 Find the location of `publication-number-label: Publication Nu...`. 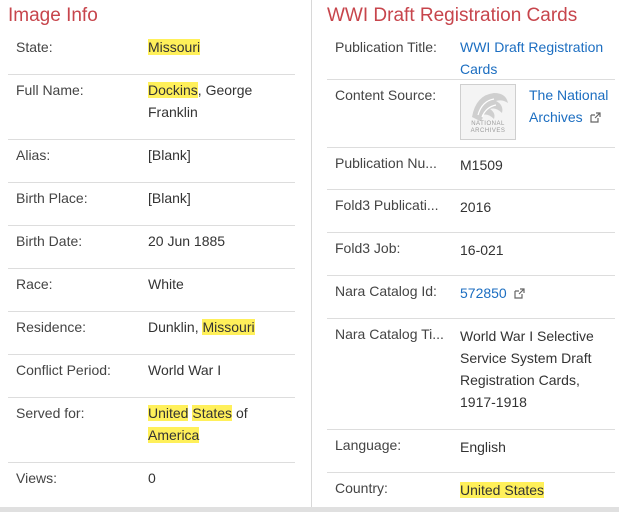

publication-number-label: Publication Nu... is located at coordinates (386, 163).